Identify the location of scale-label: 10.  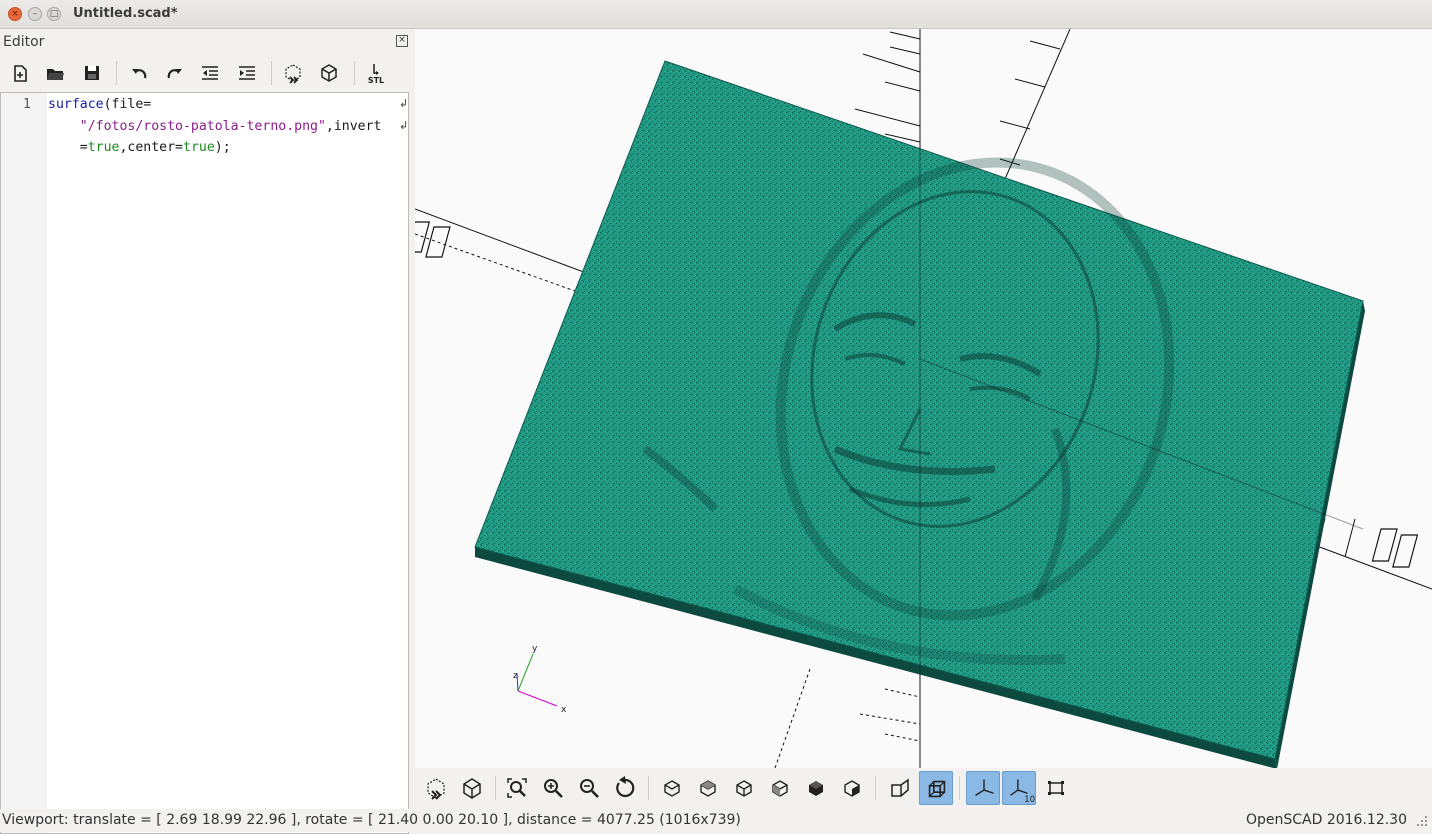
(1029, 800).